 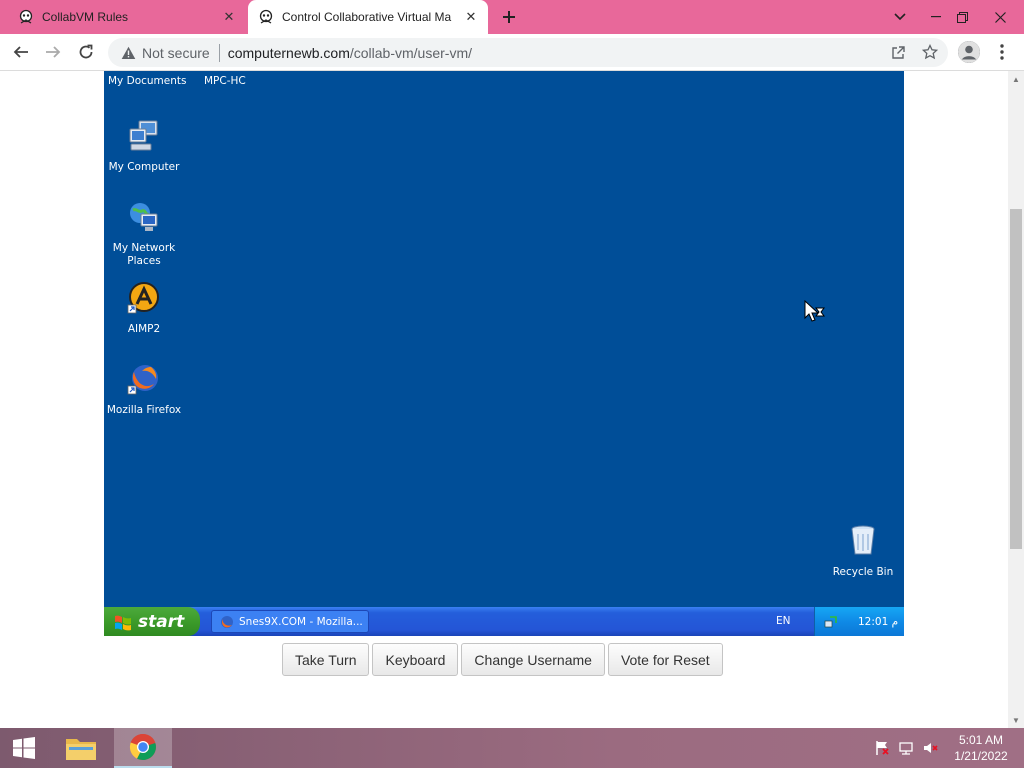 I want to click on tab-collabvm-rules: CollabVM Rules ✕, so click(x=123, y=17).